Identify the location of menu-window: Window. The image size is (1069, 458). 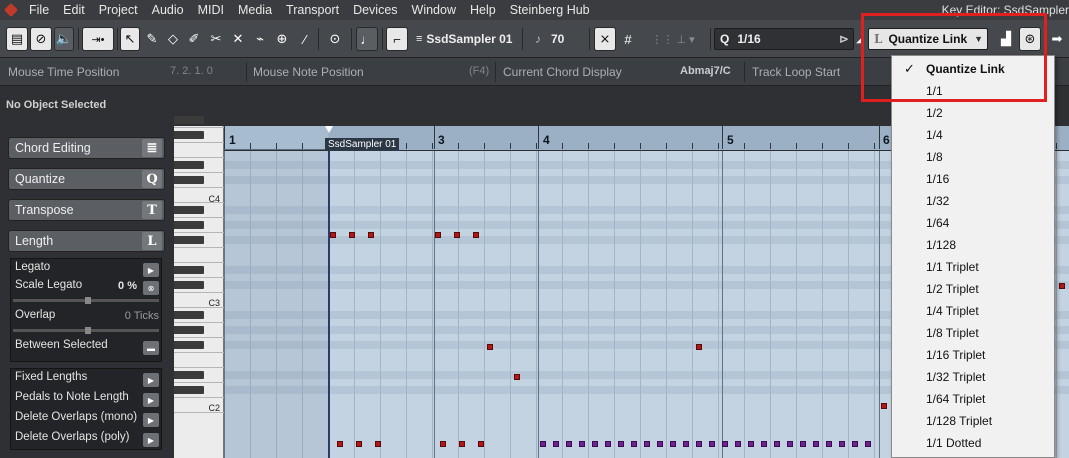
(434, 10).